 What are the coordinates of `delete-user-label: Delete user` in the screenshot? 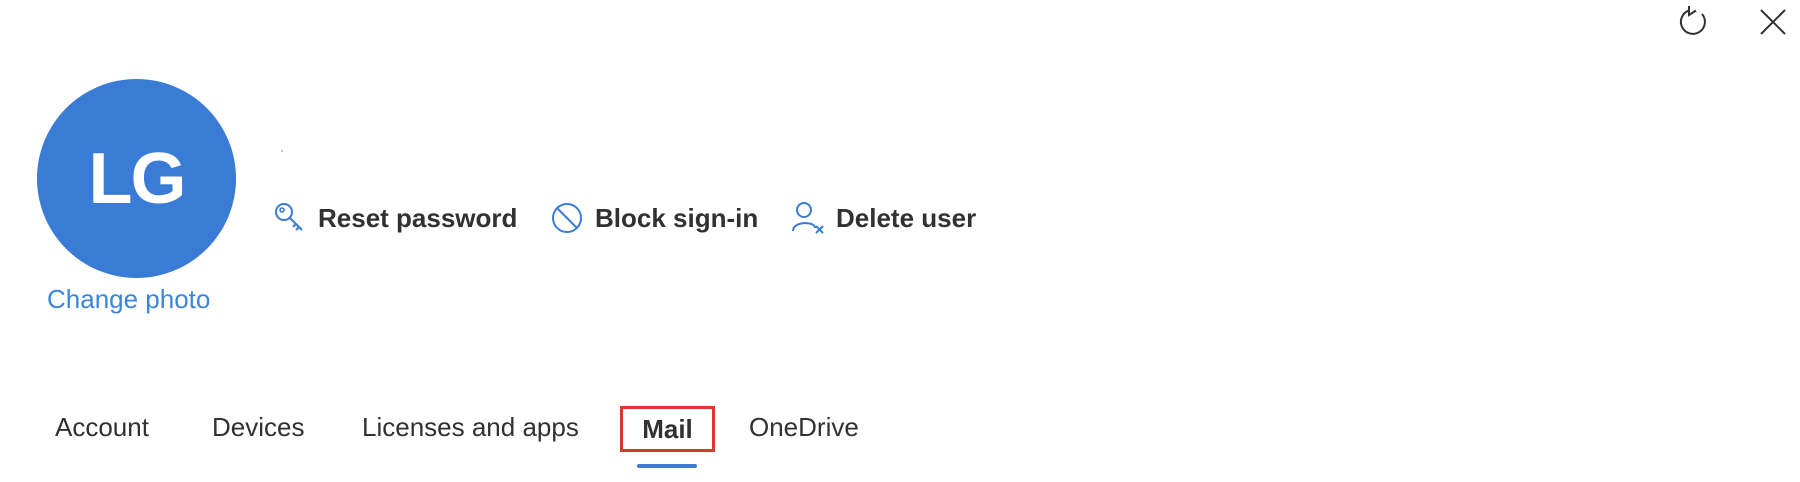 It's located at (906, 217).